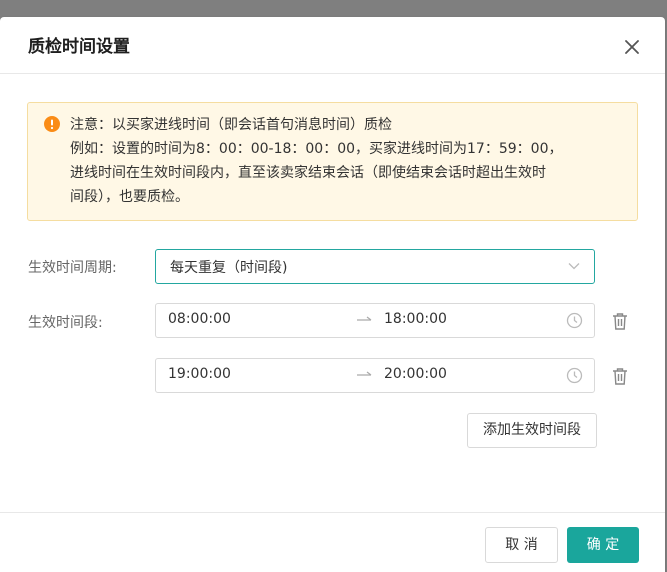 This screenshot has height=572, width=667. I want to click on time-range-picker: 08:00:00 18:00:00, so click(375, 320).